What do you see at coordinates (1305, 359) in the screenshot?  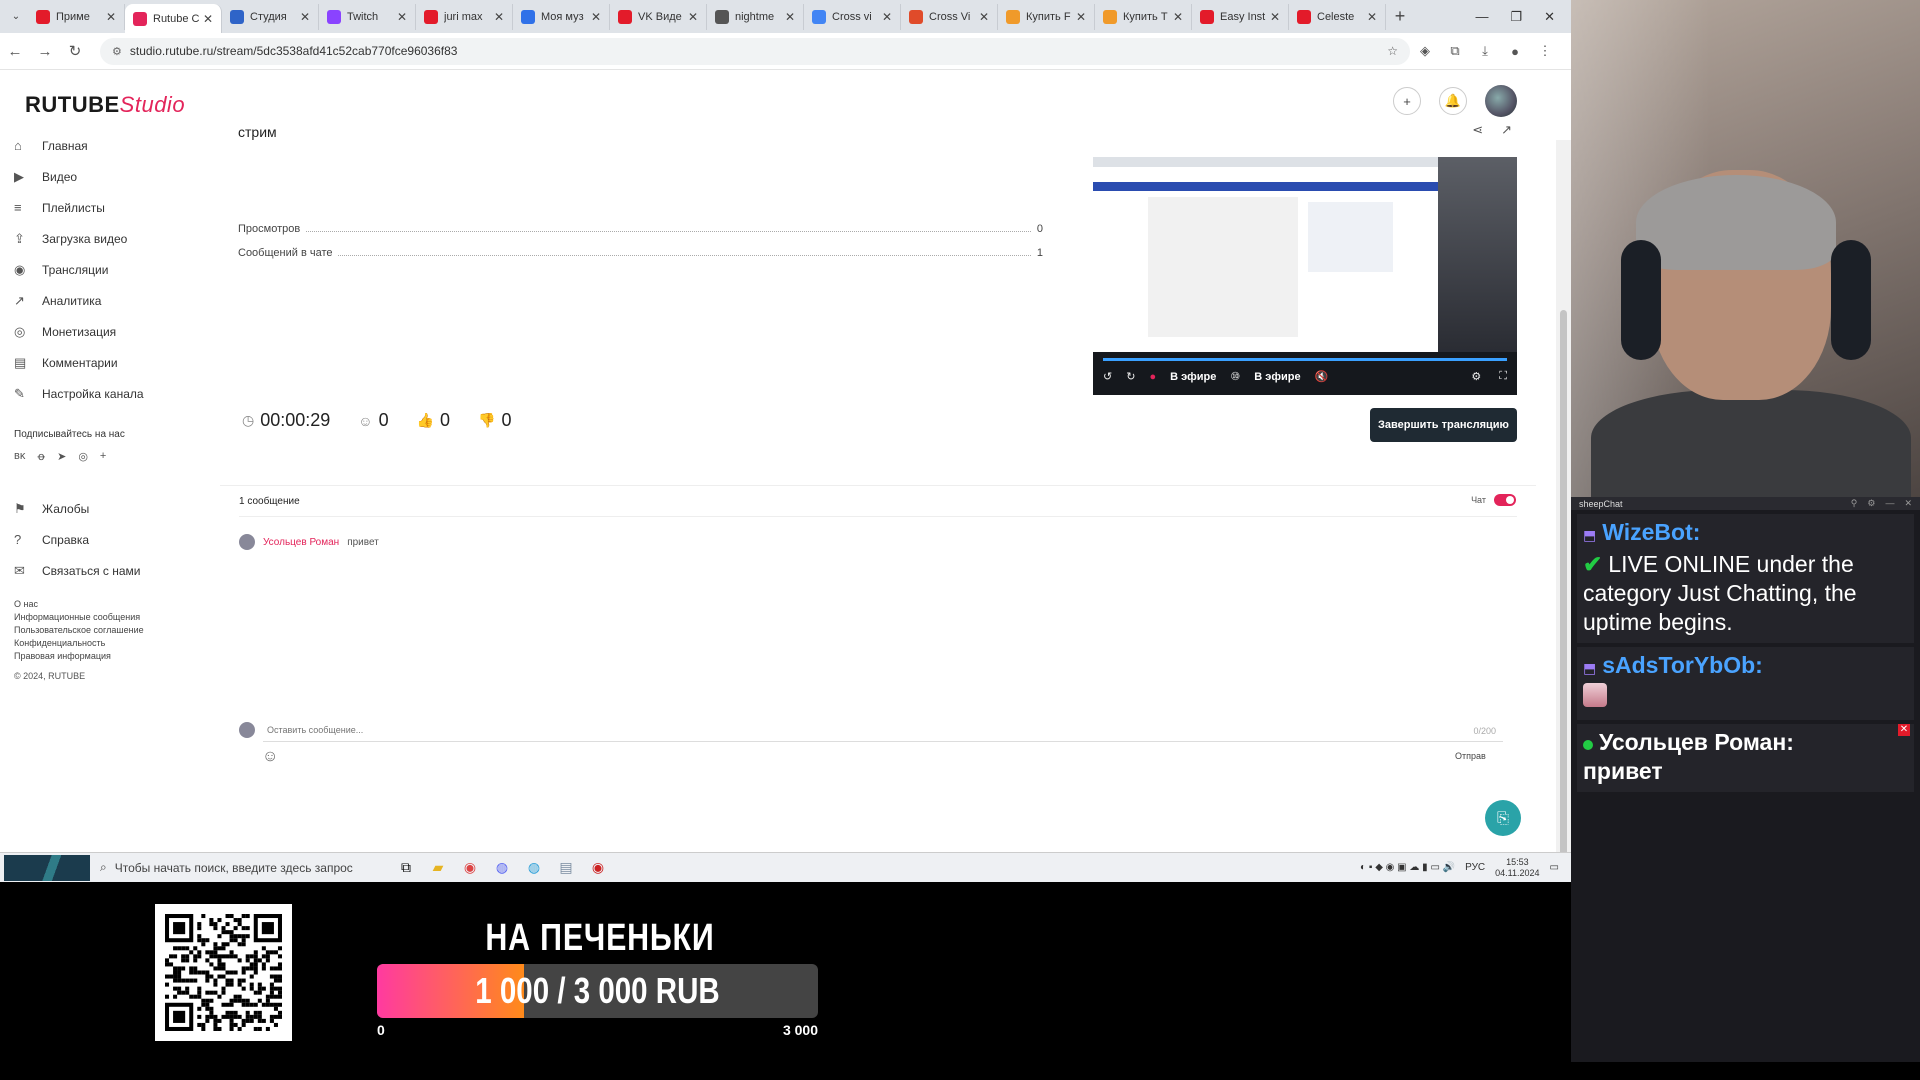 I see `player-progress-bar` at bounding box center [1305, 359].